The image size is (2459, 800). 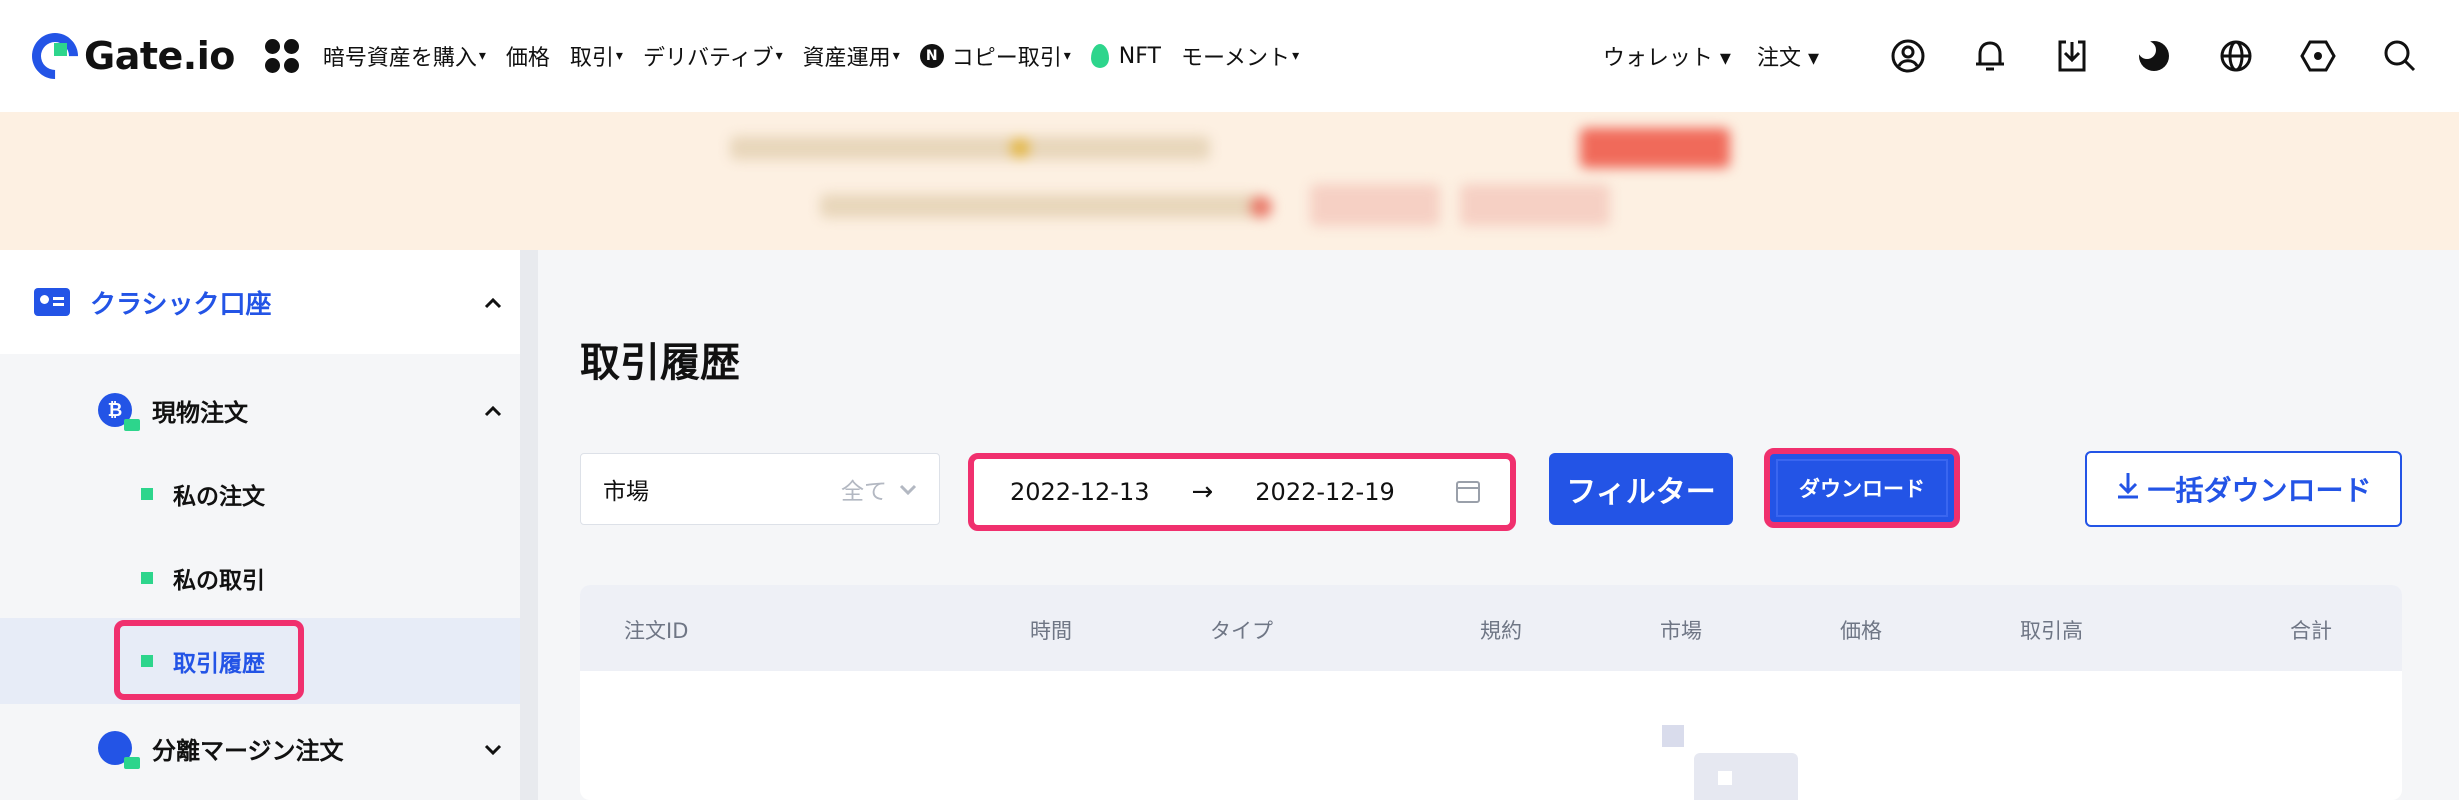 I want to click on logo-text: Gate.io, so click(x=159, y=56).